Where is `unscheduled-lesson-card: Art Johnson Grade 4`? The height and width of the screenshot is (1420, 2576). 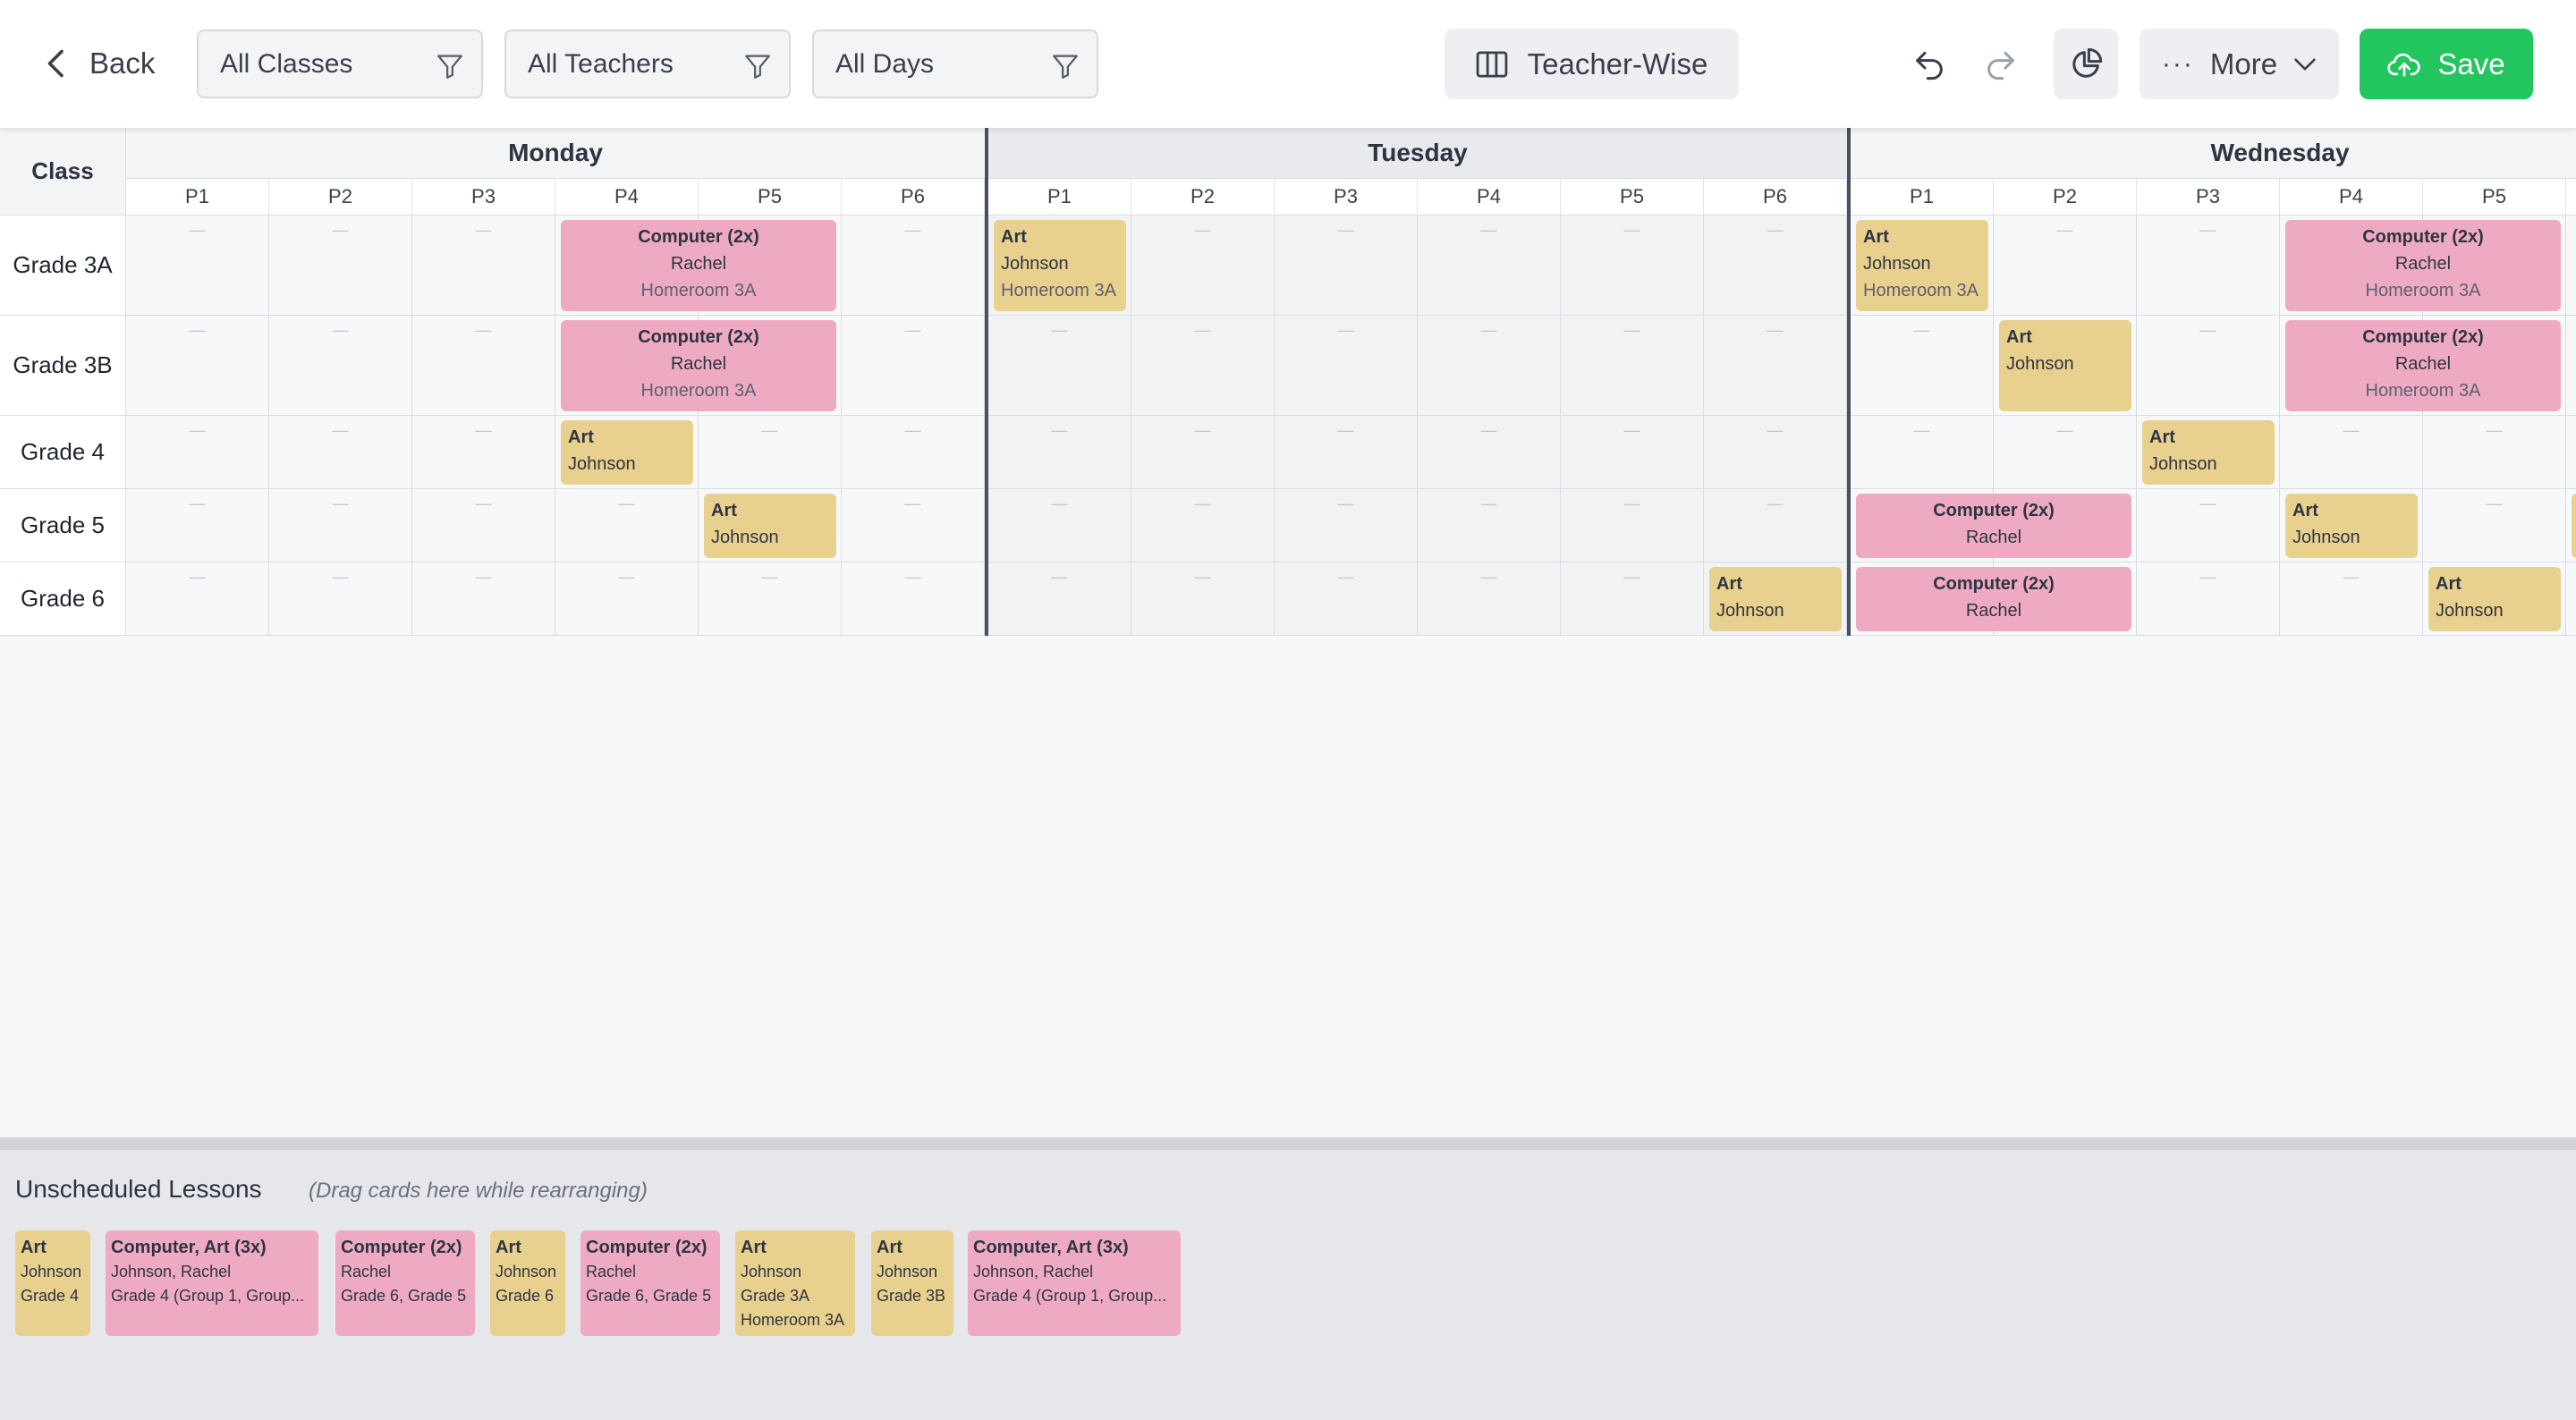 unscheduled-lesson-card: Art Johnson Grade 4 is located at coordinates (52, 1283).